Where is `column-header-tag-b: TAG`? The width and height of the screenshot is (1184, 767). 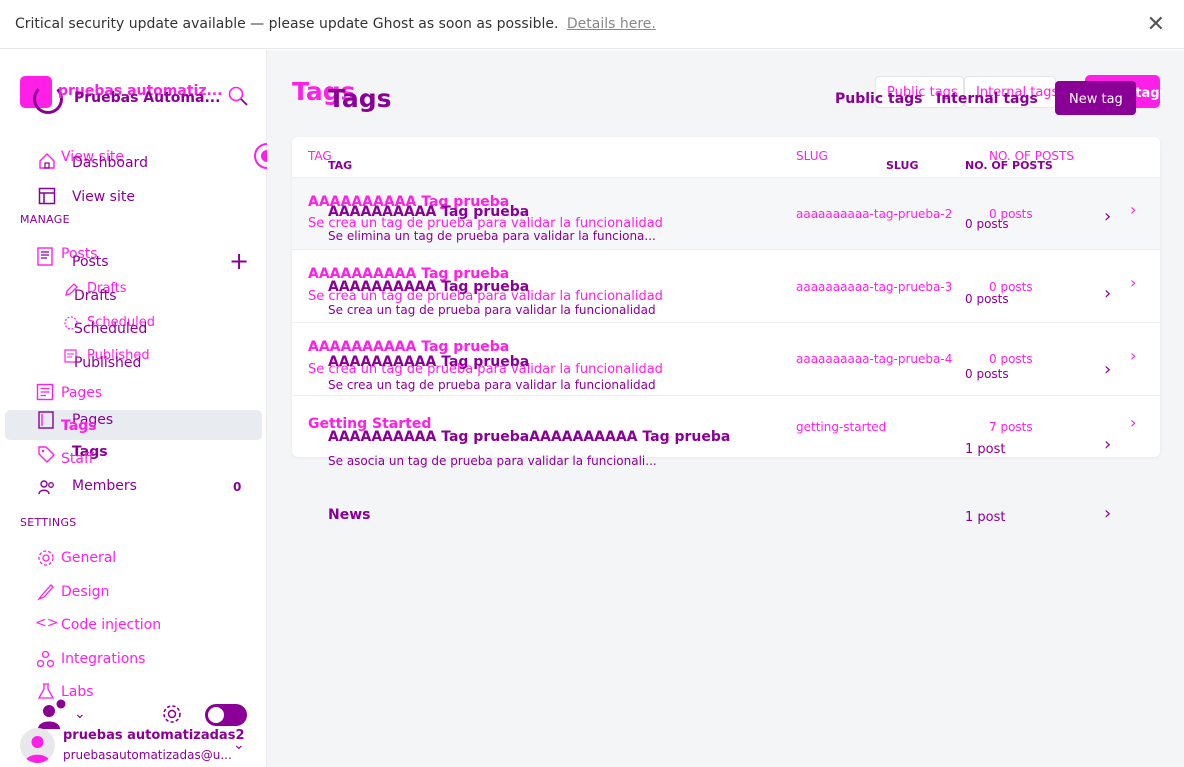 column-header-tag-b: TAG is located at coordinates (340, 165).